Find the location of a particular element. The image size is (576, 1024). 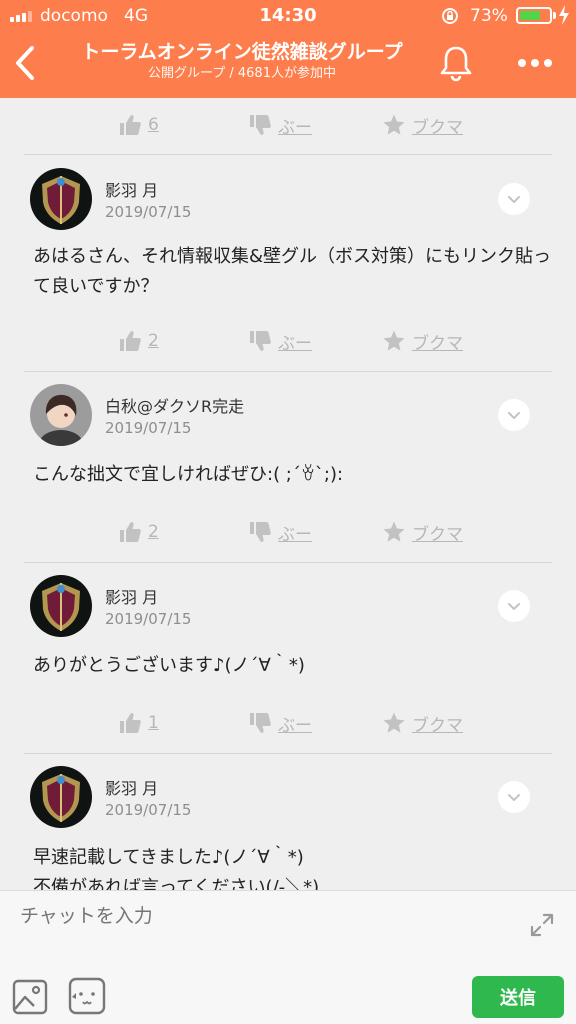

like-button: 6 is located at coordinates (138, 125).